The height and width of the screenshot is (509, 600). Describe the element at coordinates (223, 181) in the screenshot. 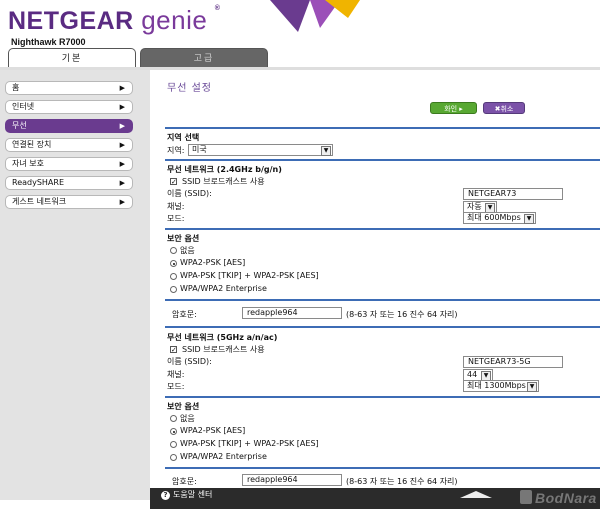

I see `net24-ssid-broadcast-label: SSID 브로드캐스트 사용` at that location.